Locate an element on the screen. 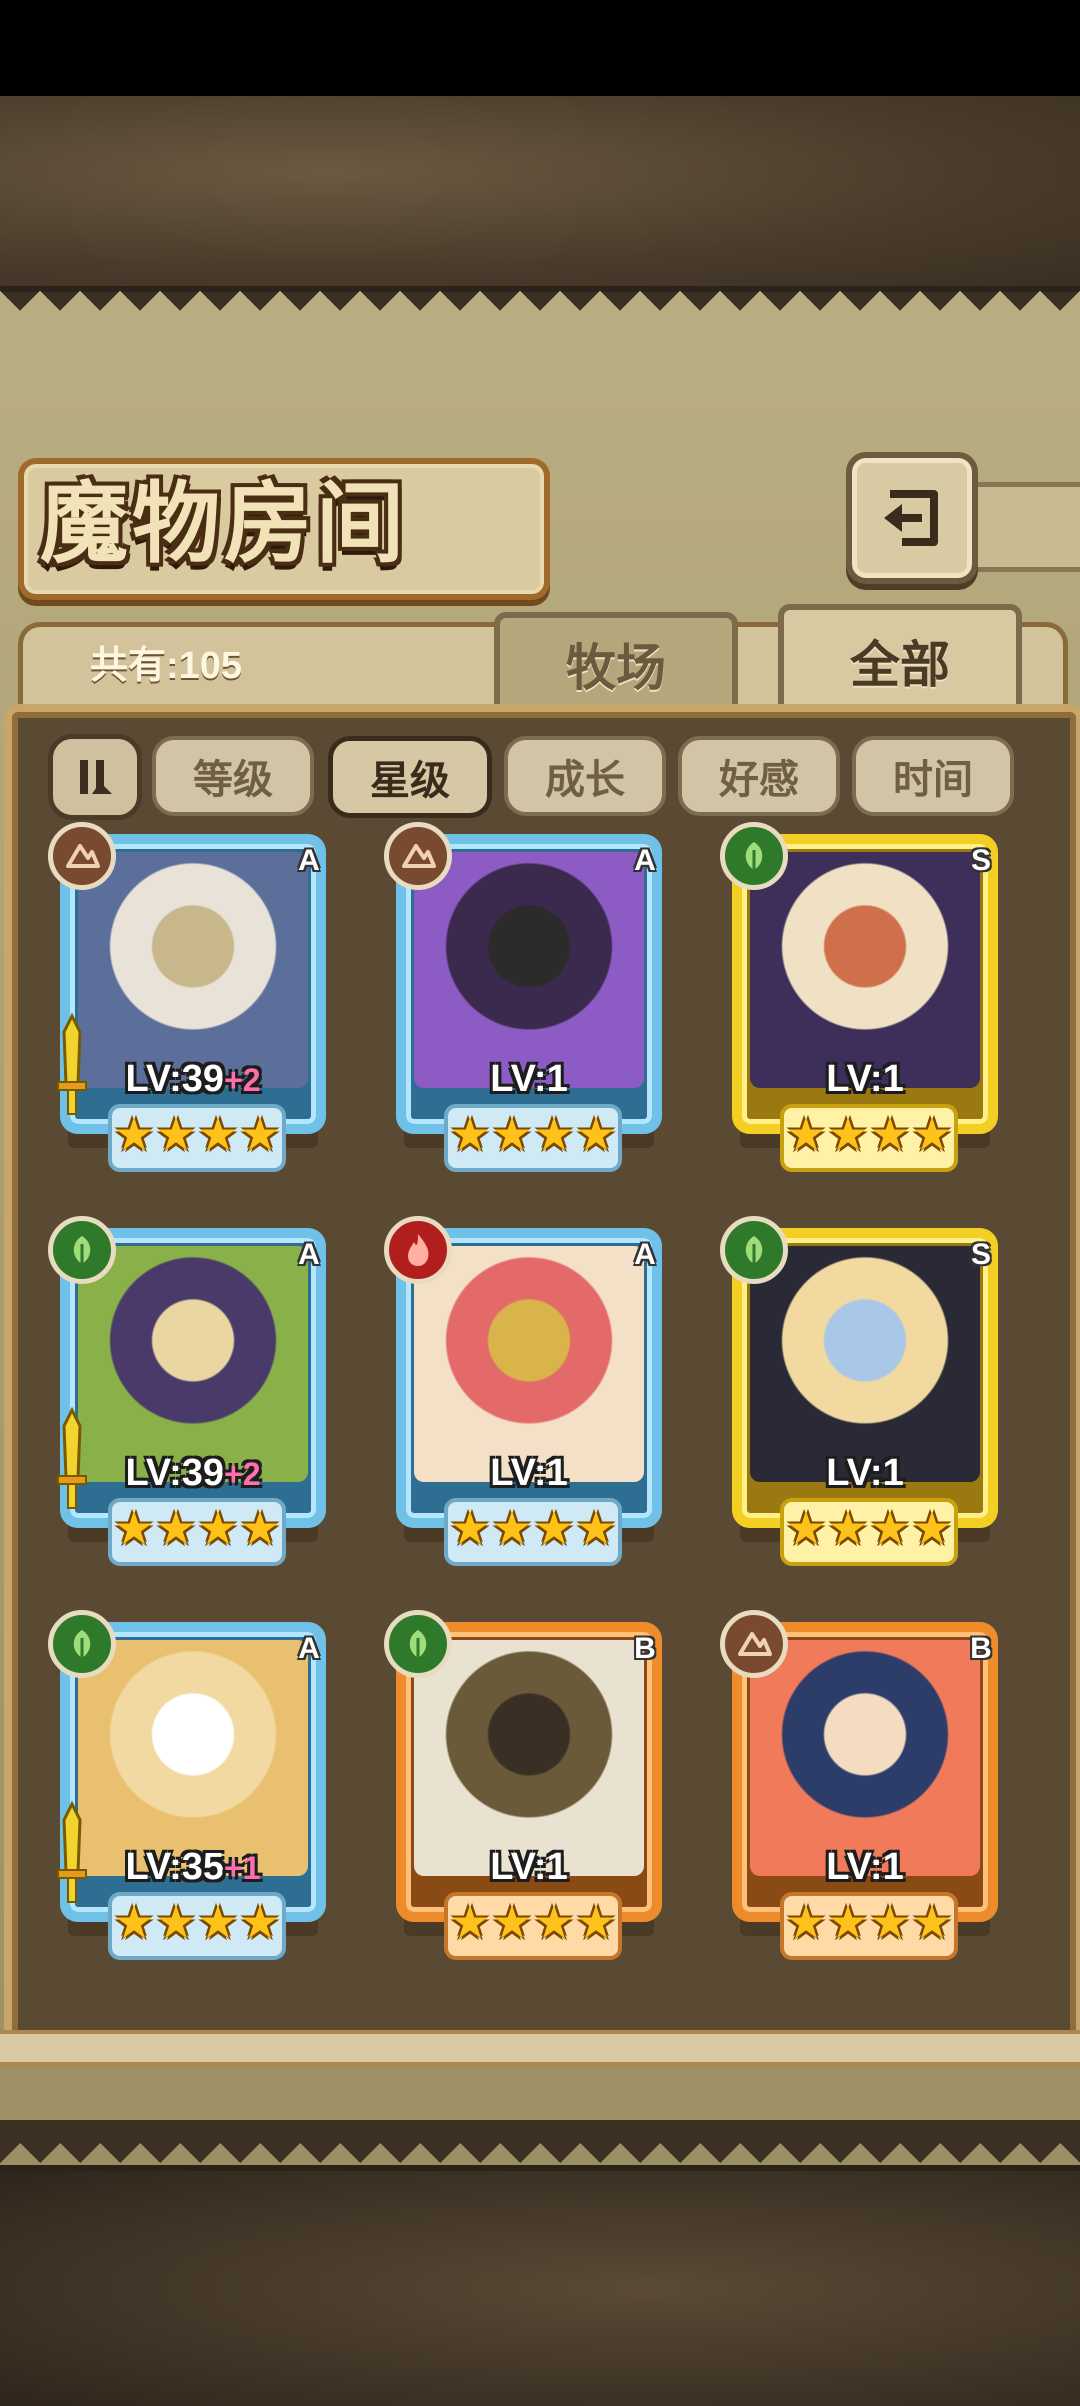 The height and width of the screenshot is (2406, 1080). earth-glyph is located at coordinates (419, 856).